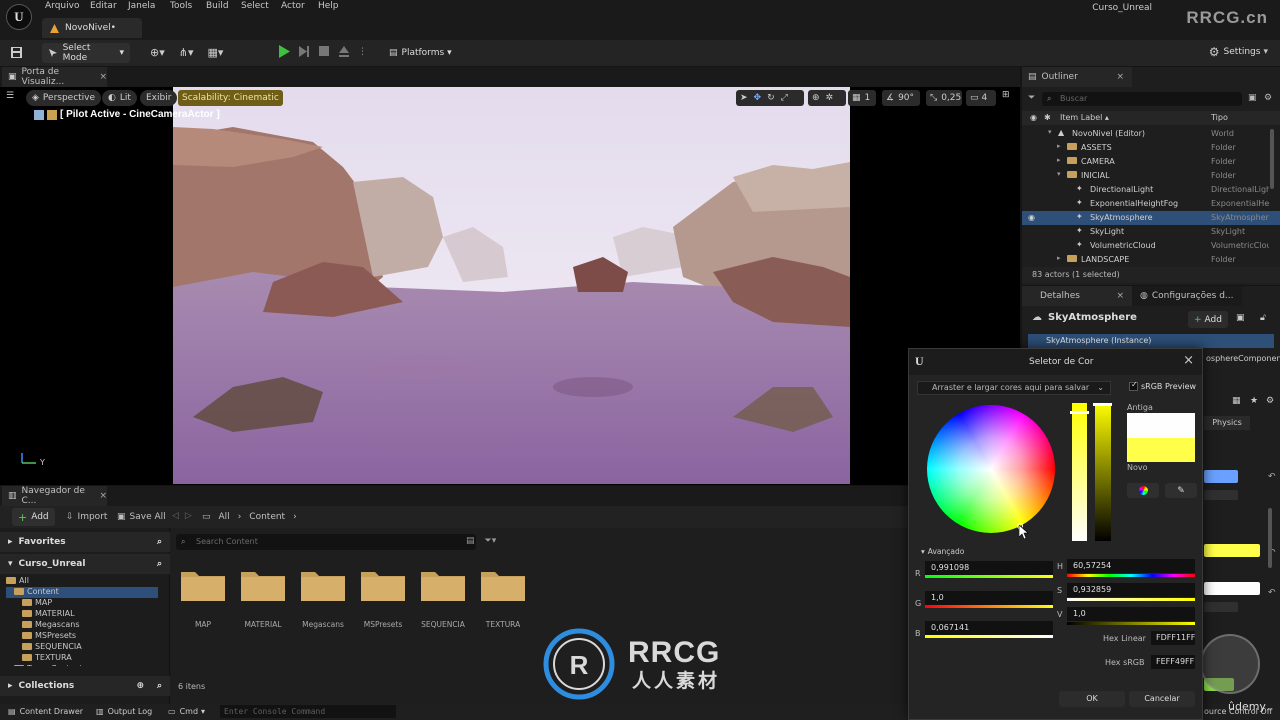  I want to click on save-search-icon: ▤, so click(470, 541).